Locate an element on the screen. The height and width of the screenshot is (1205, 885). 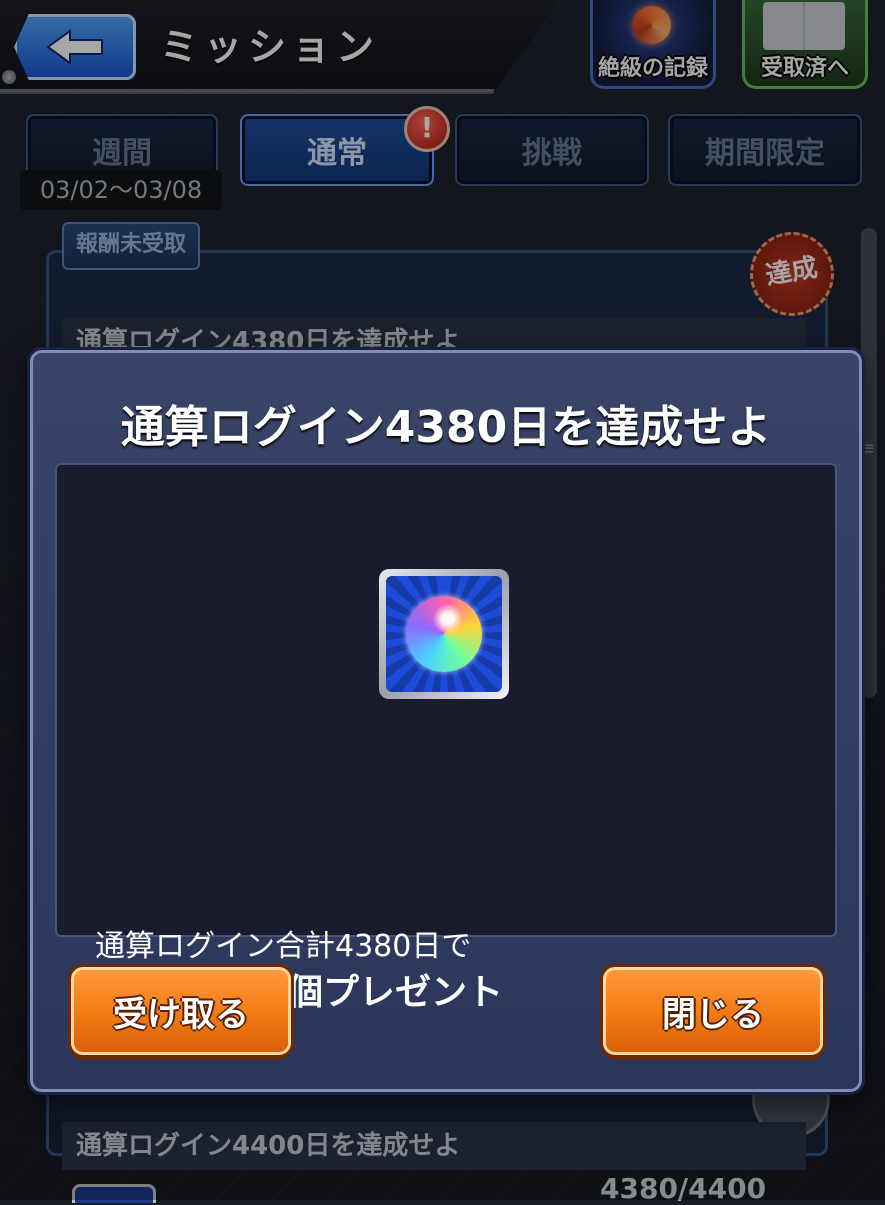
dialog-title: 通算ログイン4380日を達成せよ is located at coordinates (446, 427).